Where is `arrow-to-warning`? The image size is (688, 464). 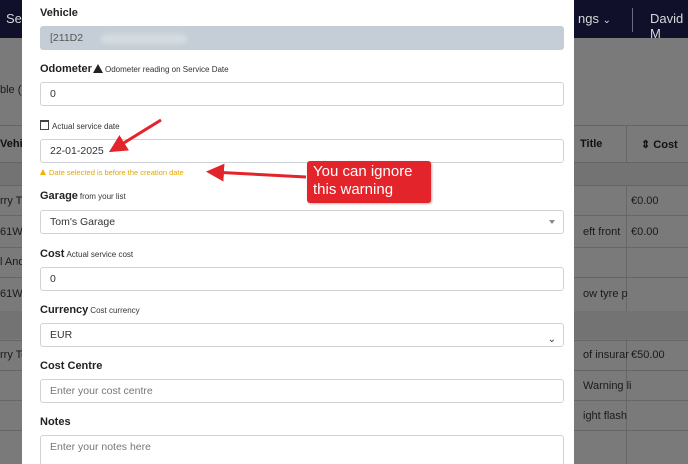
arrow-to-warning is located at coordinates (256, 172).